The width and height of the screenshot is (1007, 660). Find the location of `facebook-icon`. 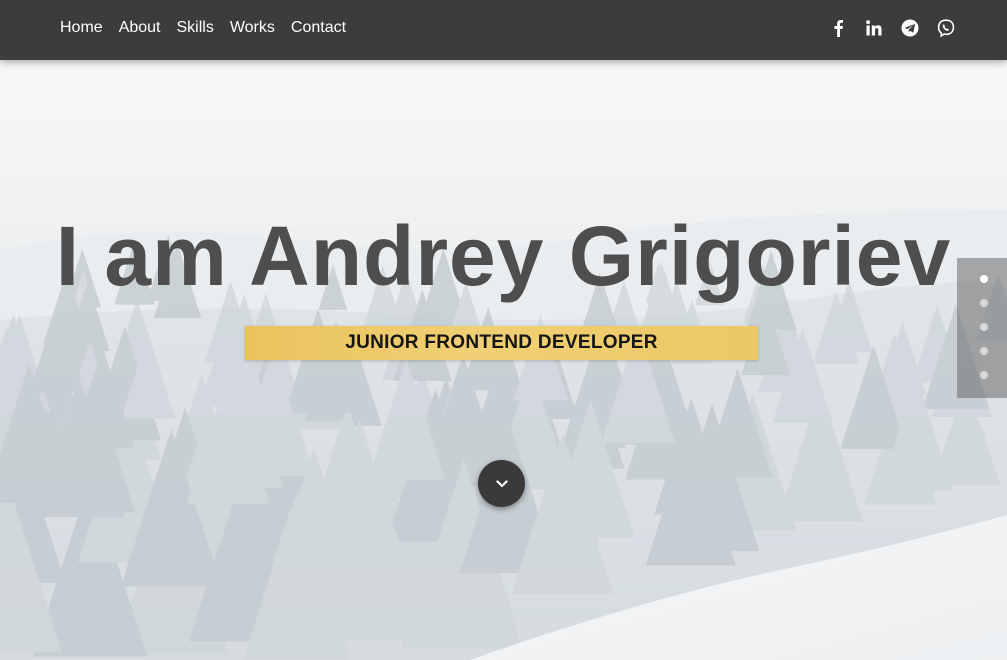

facebook-icon is located at coordinates (838, 28).